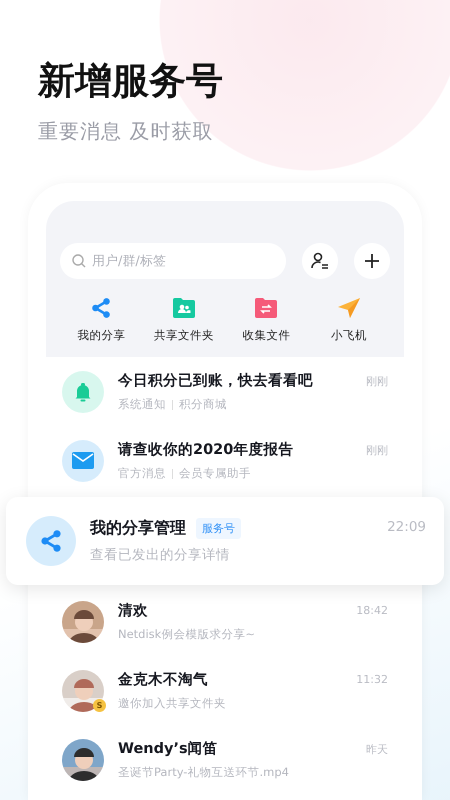 The height and width of the screenshot is (800, 450). What do you see at coordinates (83, 460) in the screenshot?
I see `envelope-icon` at bounding box center [83, 460].